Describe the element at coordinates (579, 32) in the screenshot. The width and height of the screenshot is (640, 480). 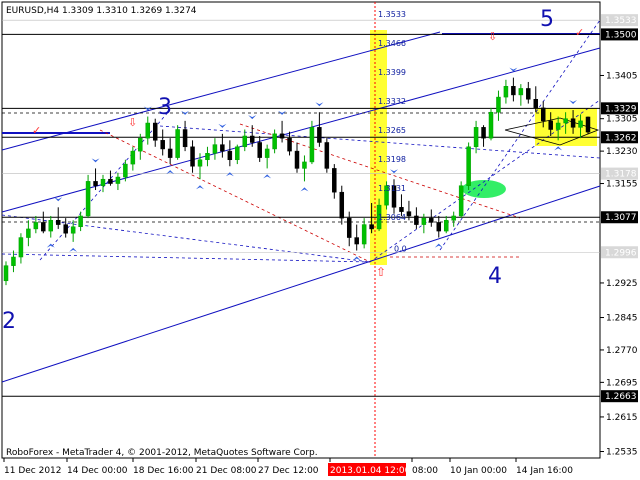
I see `red-check-top-icon: ✓` at that location.